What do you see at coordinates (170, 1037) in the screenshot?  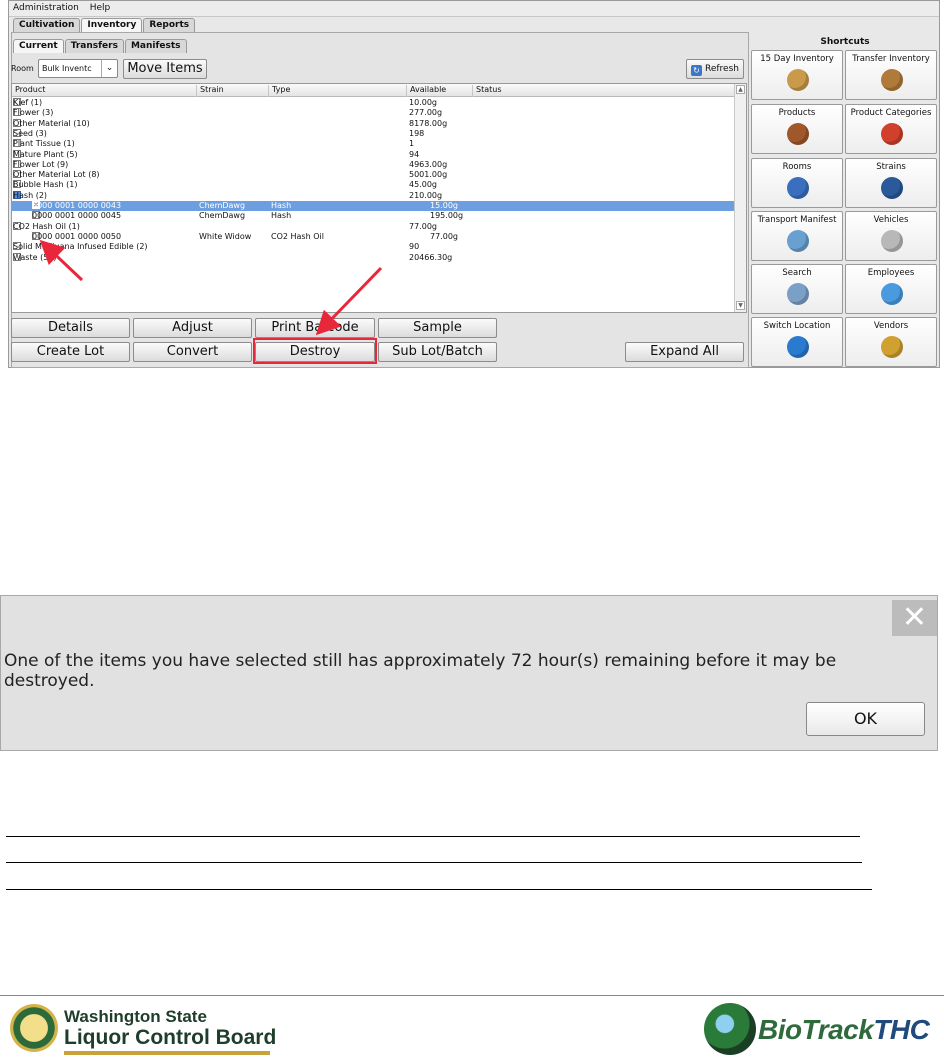 I see `wslcb-name-line2: Liquor Control Board` at bounding box center [170, 1037].